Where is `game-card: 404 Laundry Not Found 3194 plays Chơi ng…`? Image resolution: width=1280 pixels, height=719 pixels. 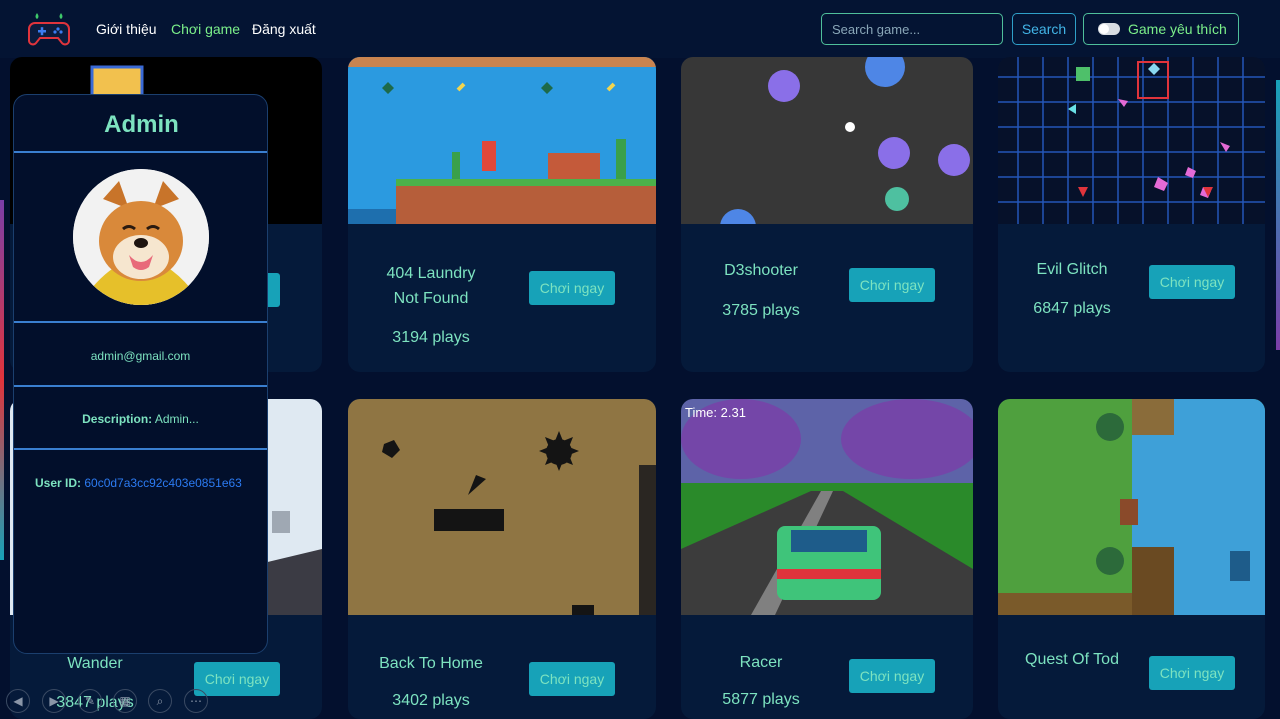
game-card: 404 Laundry Not Found 3194 plays Chơi ng… is located at coordinates (502, 214).